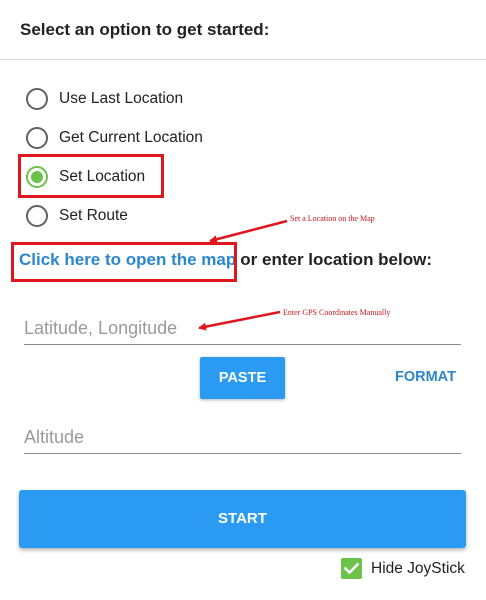  I want to click on option-get-current-location: Get Current Location, so click(114, 138).